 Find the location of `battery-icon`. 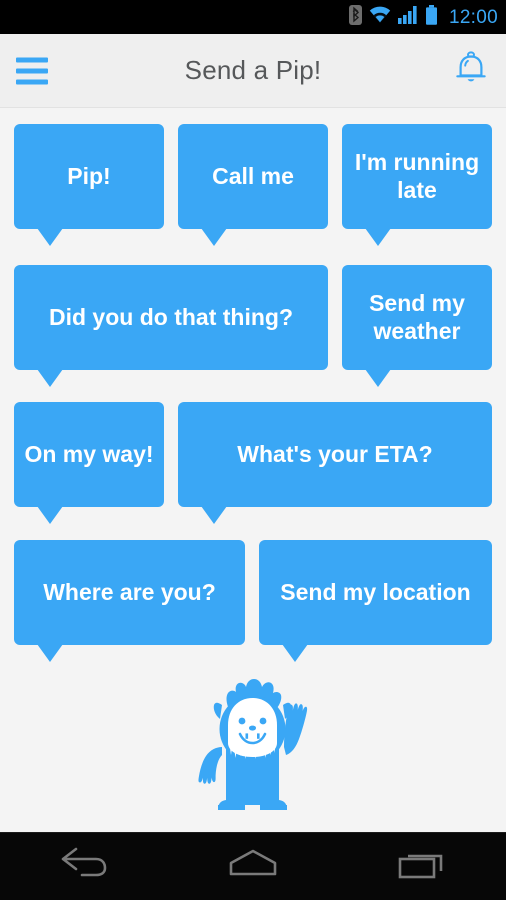

battery-icon is located at coordinates (431, 17).